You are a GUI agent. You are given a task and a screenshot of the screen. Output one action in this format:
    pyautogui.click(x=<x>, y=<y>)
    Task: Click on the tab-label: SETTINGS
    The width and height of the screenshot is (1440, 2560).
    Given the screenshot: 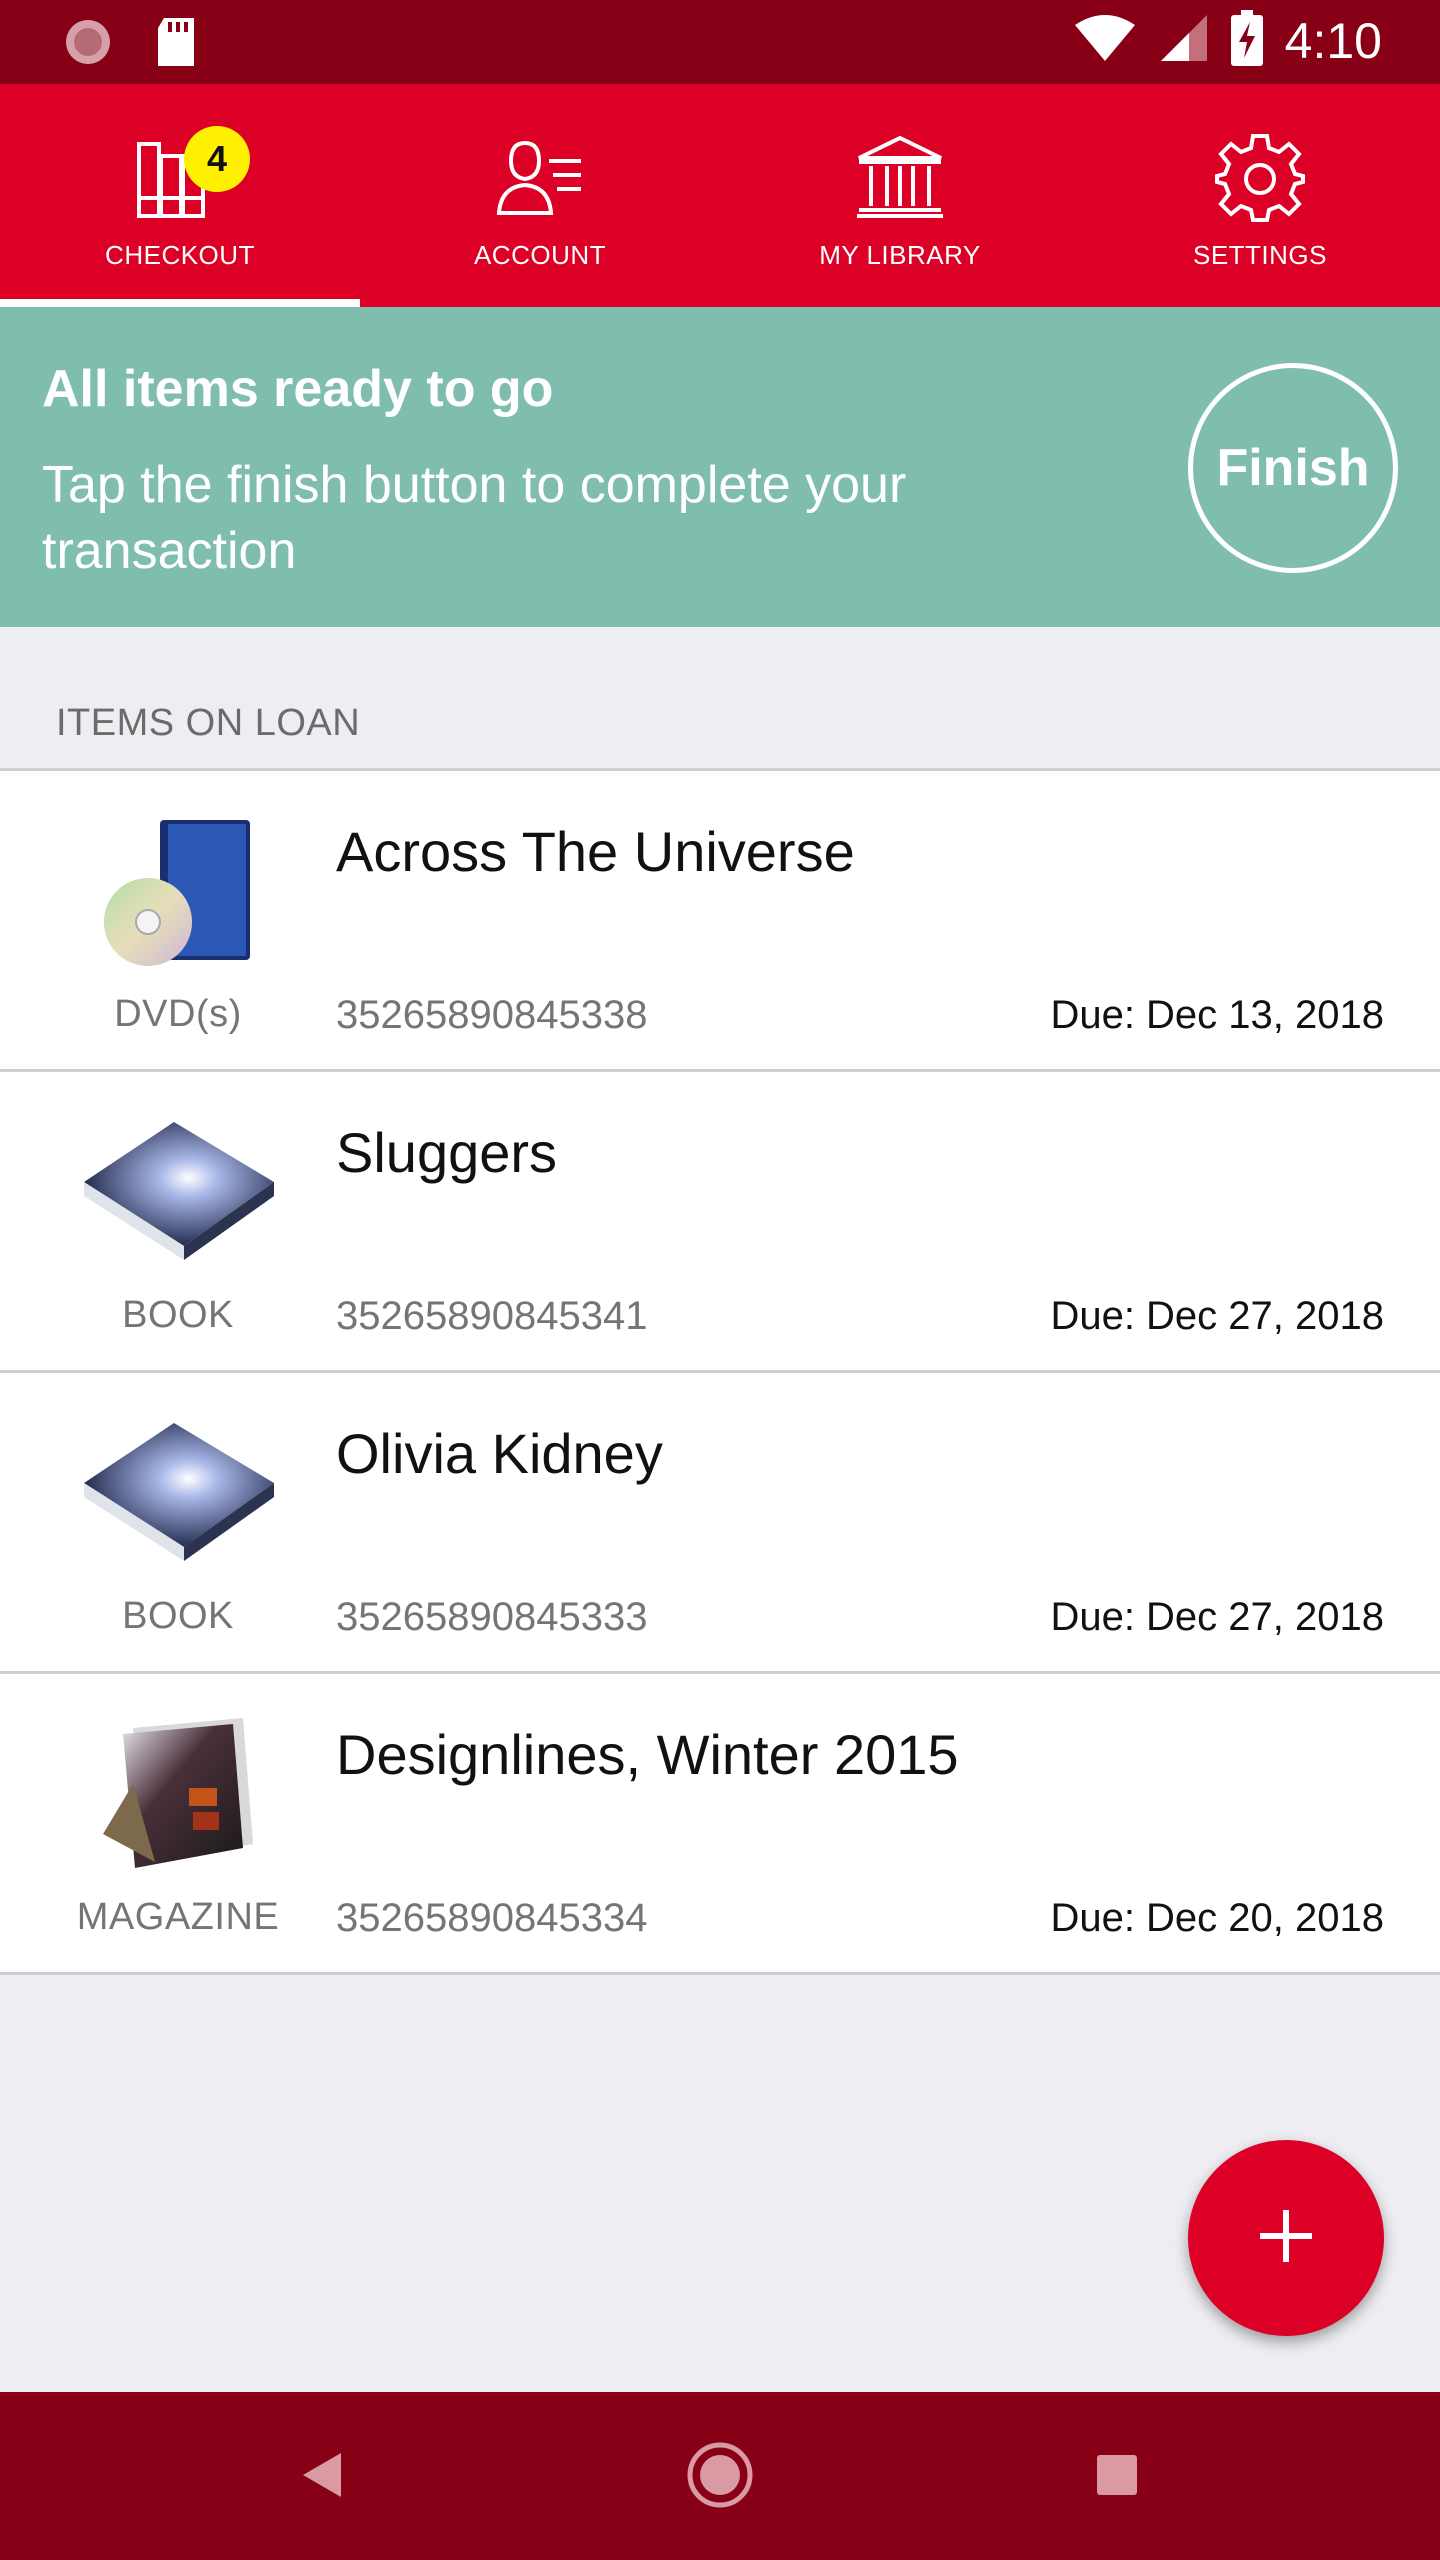 What is the action you would take?
    pyautogui.click(x=1259, y=255)
    